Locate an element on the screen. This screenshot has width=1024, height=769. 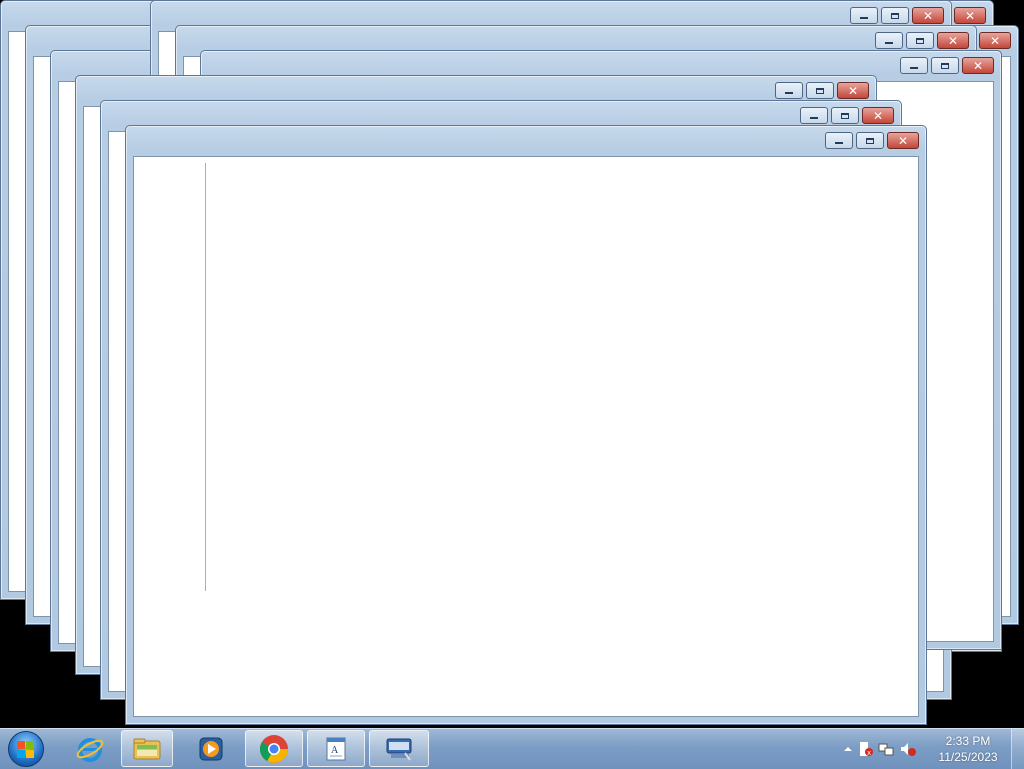
clock-time: 2:33 PM is located at coordinates (968, 741).